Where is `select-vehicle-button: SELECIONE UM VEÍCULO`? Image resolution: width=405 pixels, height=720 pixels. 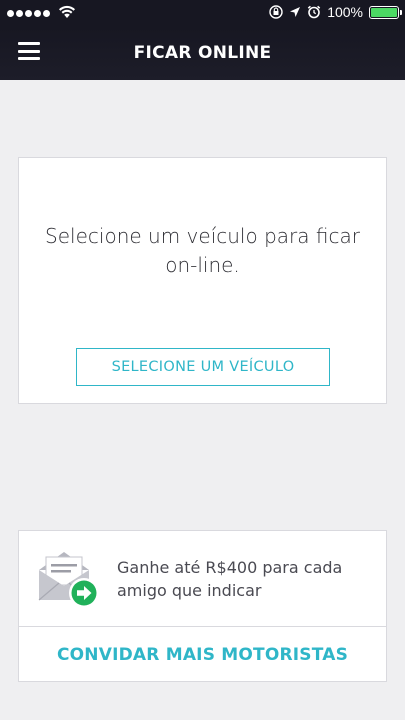
select-vehicle-button: SELECIONE UM VEÍCULO is located at coordinates (203, 367).